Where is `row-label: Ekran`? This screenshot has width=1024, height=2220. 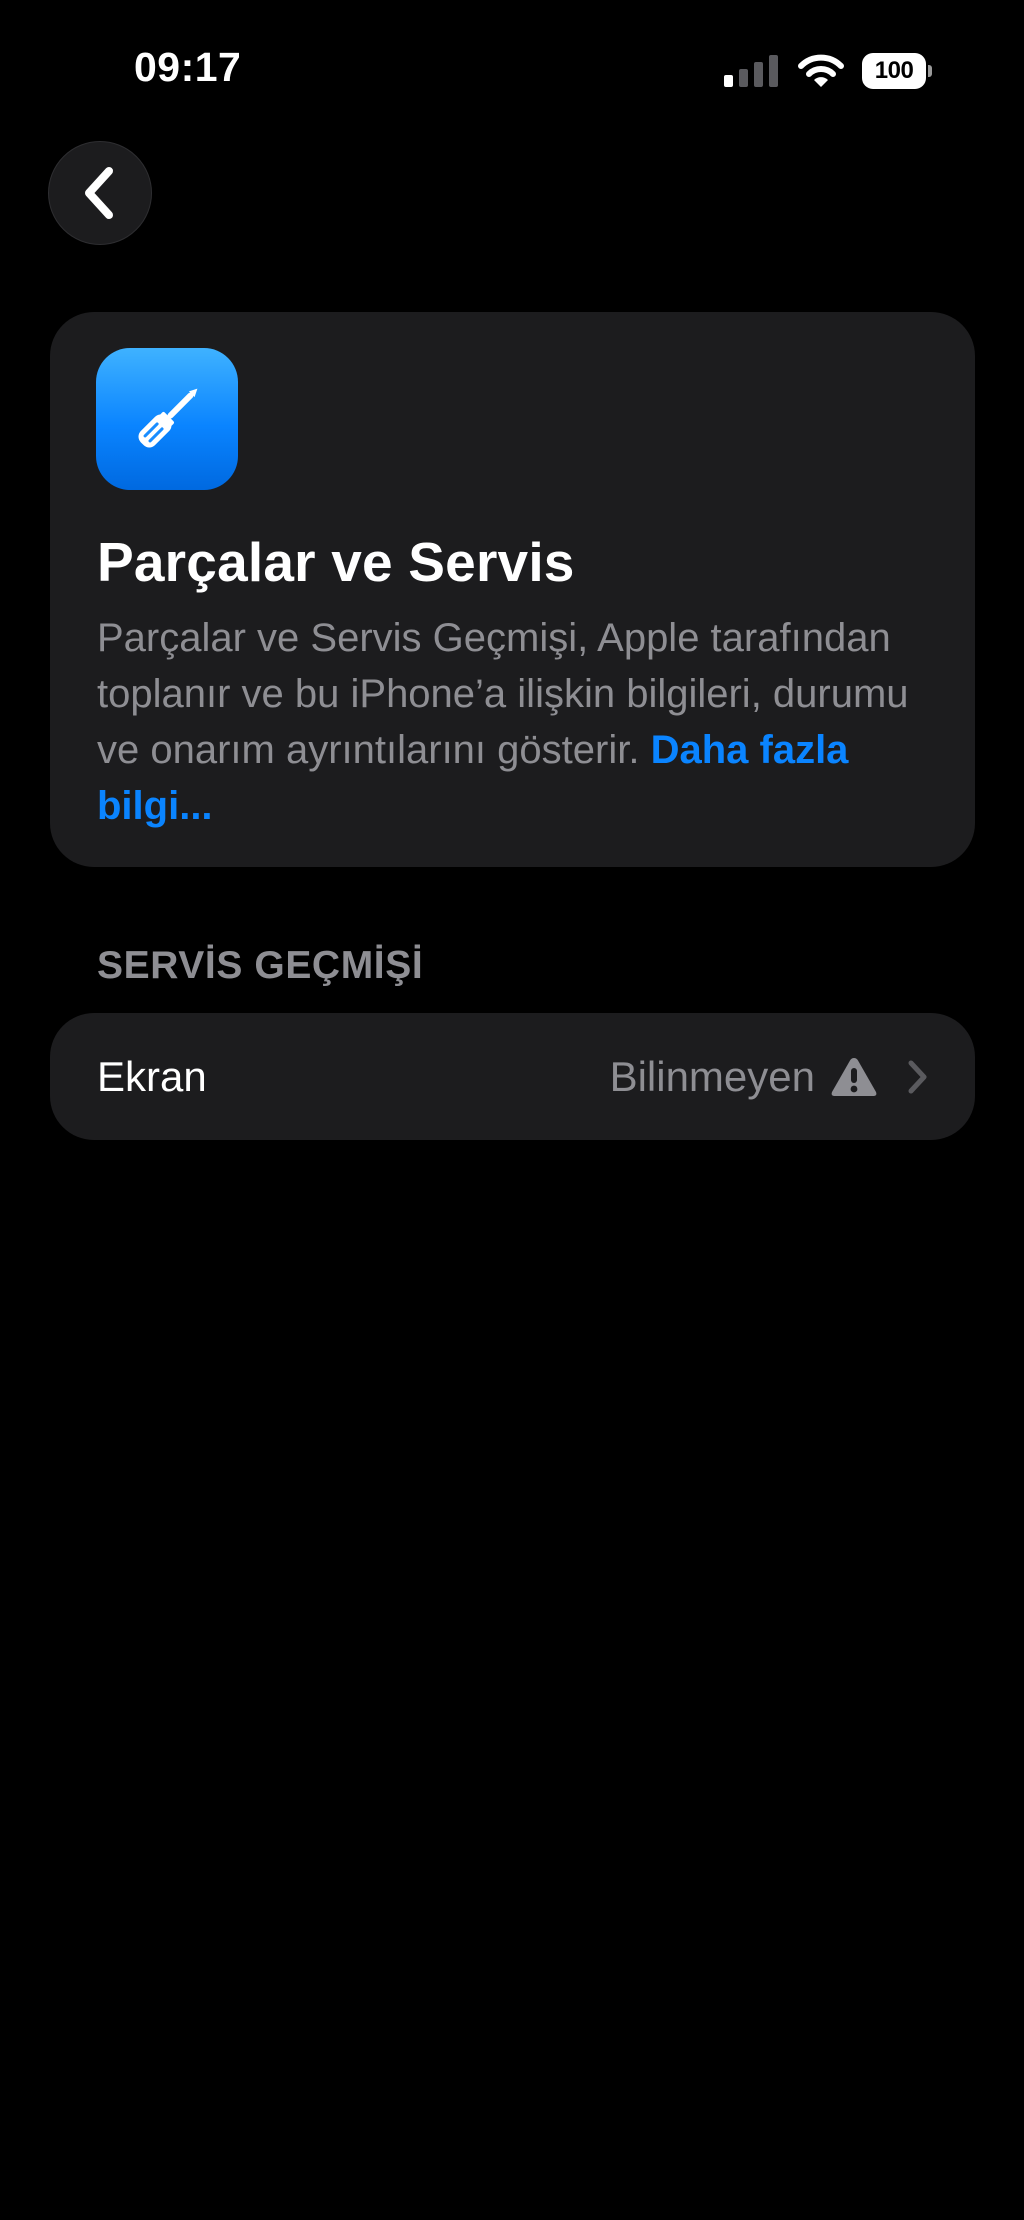
row-label: Ekran is located at coordinates (152, 1076).